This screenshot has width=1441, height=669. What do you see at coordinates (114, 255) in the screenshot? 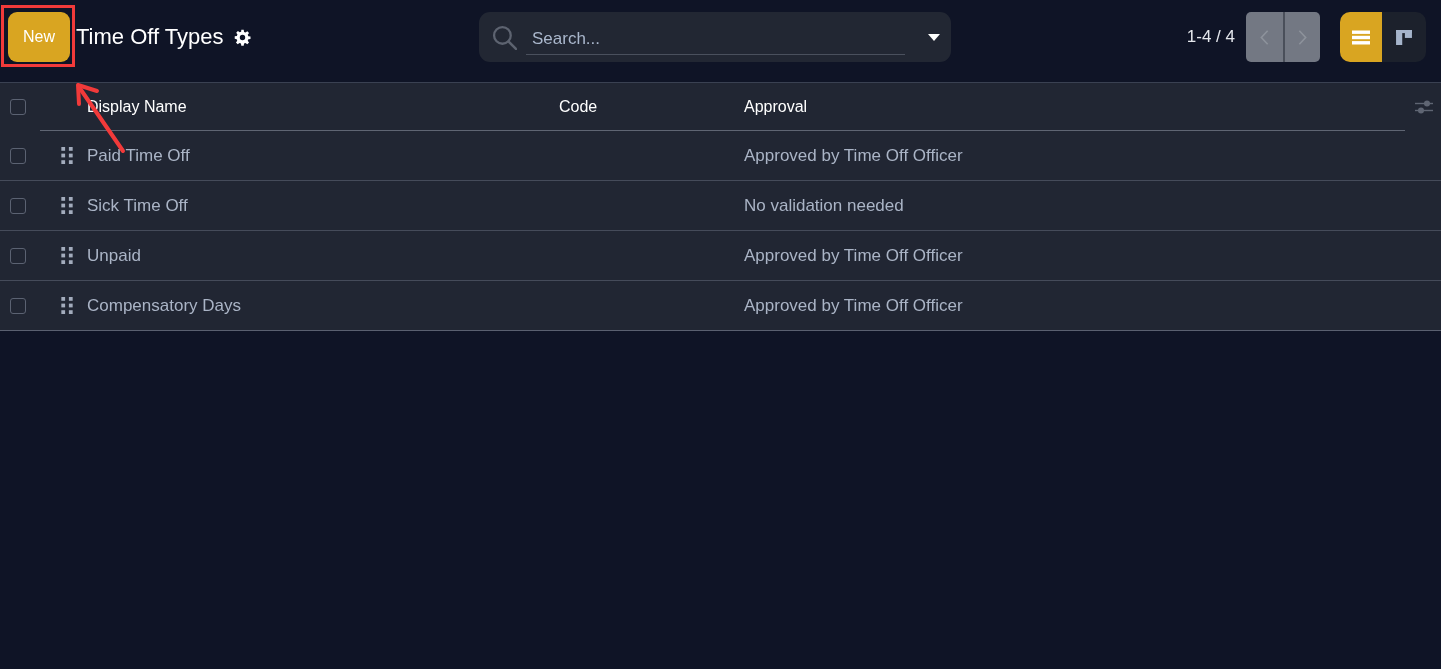
I see `table-cell: Unpaid` at bounding box center [114, 255].